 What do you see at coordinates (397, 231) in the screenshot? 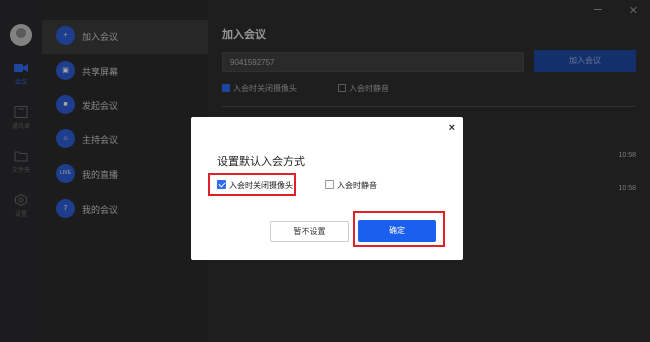
I see `confirm-button: 确定` at bounding box center [397, 231].